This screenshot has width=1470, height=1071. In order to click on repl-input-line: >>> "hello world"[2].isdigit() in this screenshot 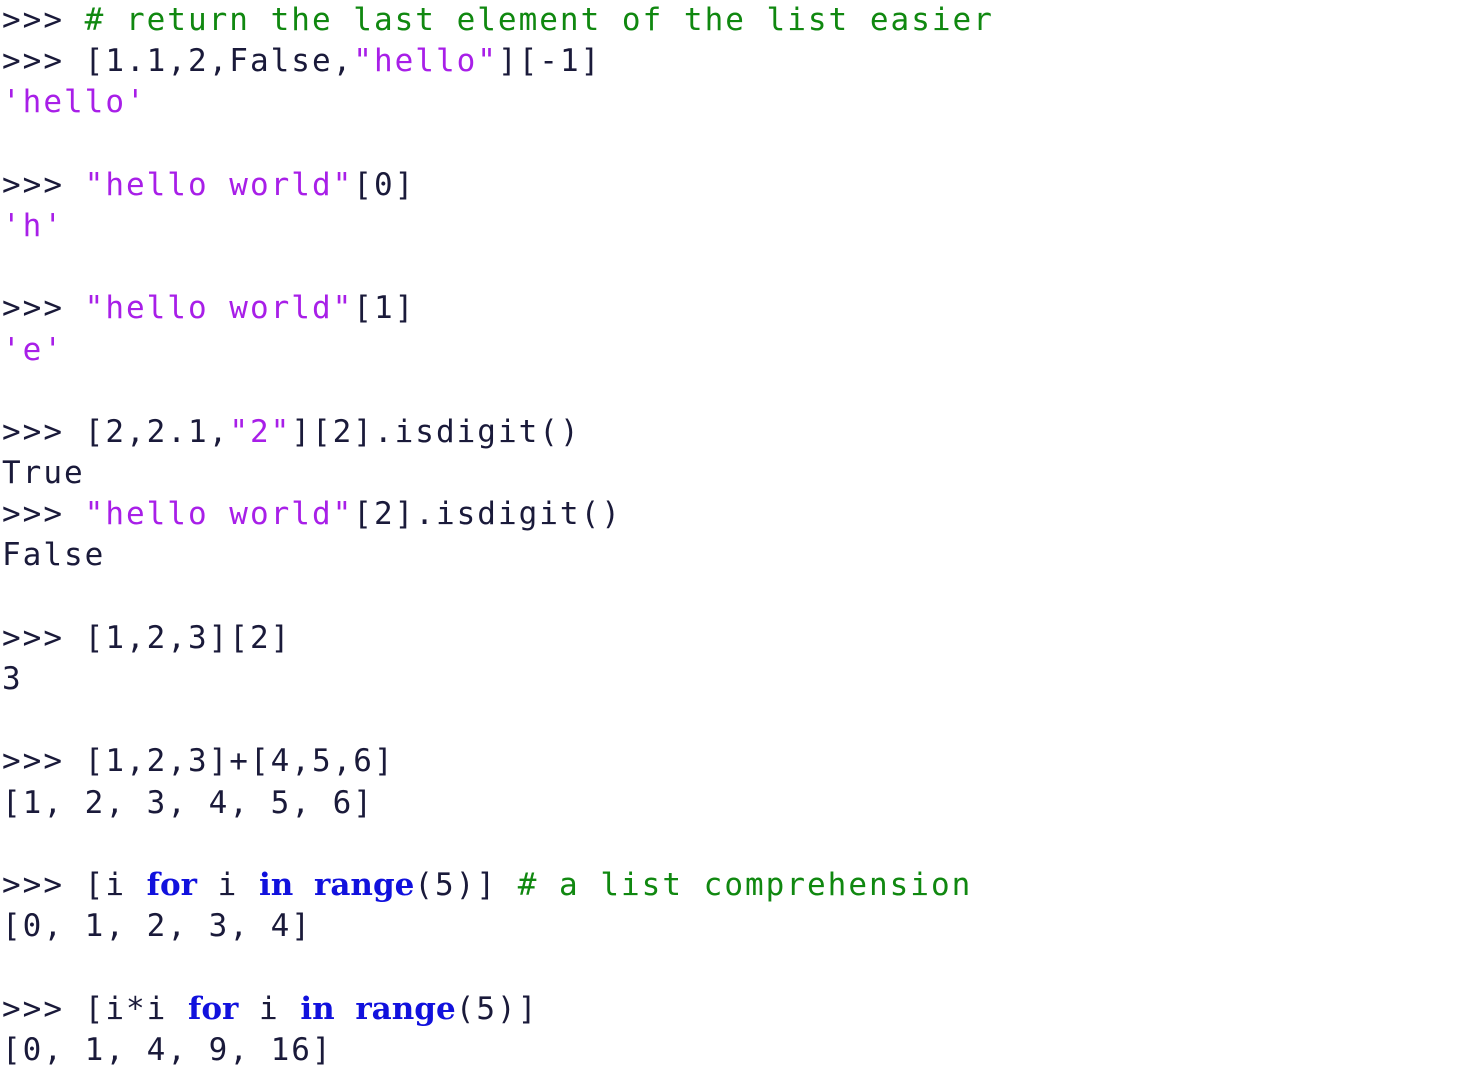, I will do `click(735, 514)`.